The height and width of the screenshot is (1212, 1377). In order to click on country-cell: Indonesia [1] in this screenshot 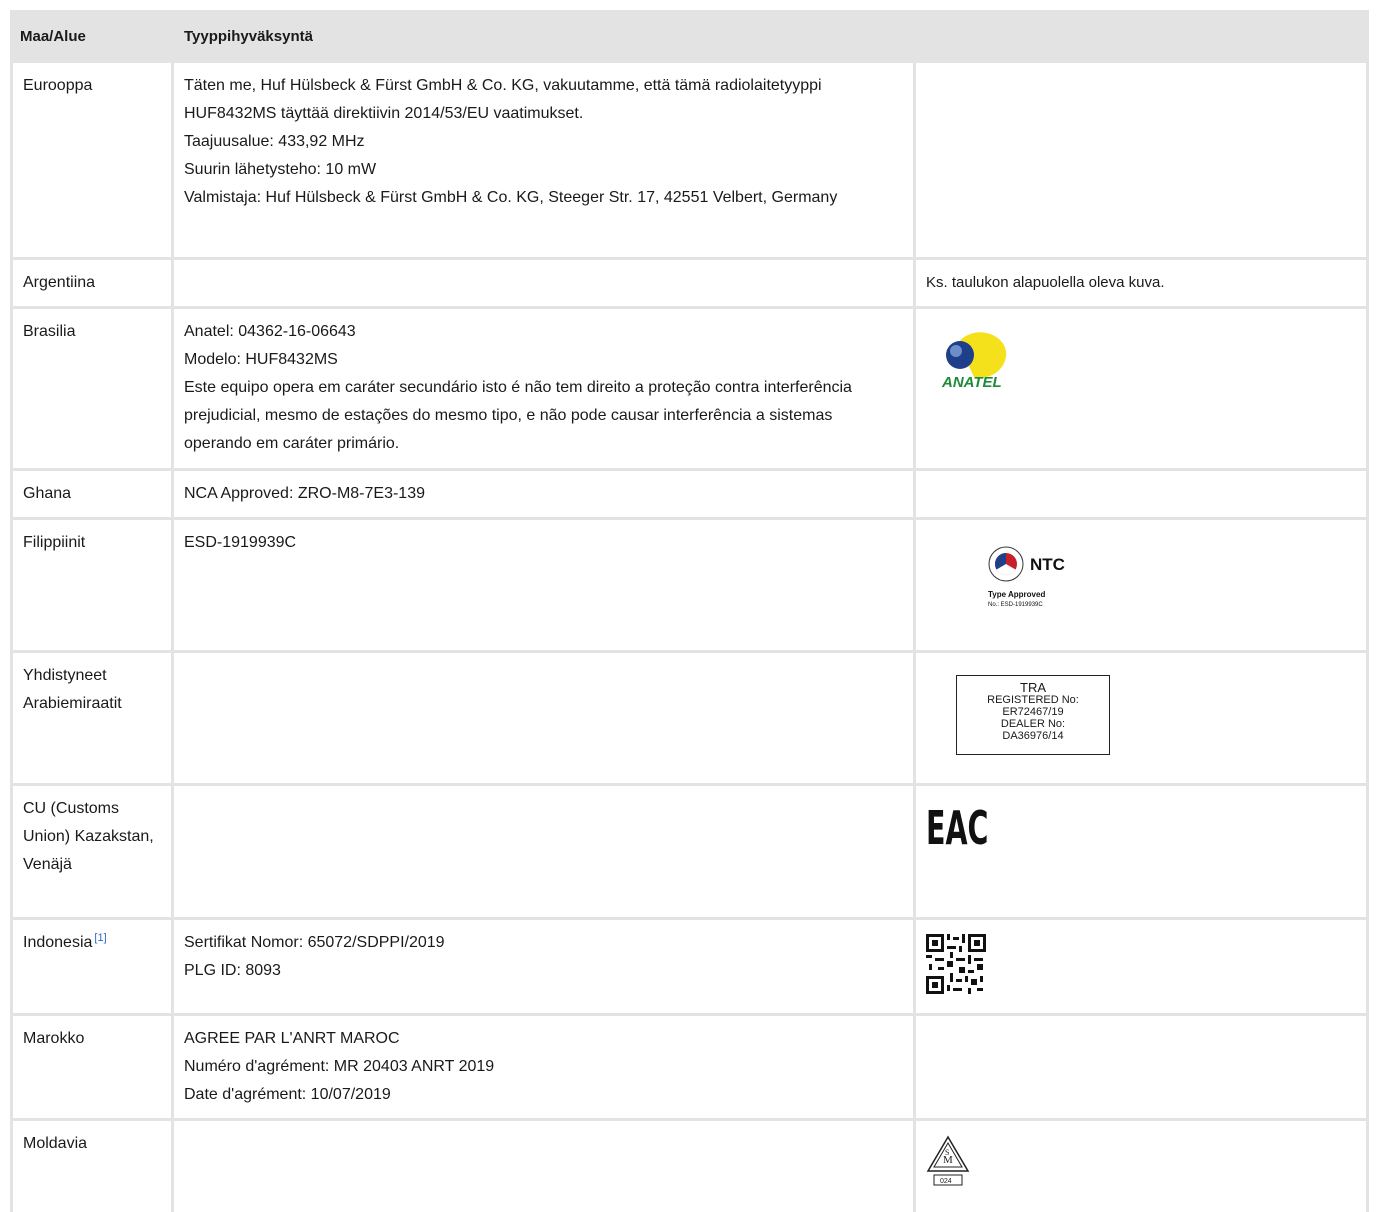, I will do `click(92, 968)`.